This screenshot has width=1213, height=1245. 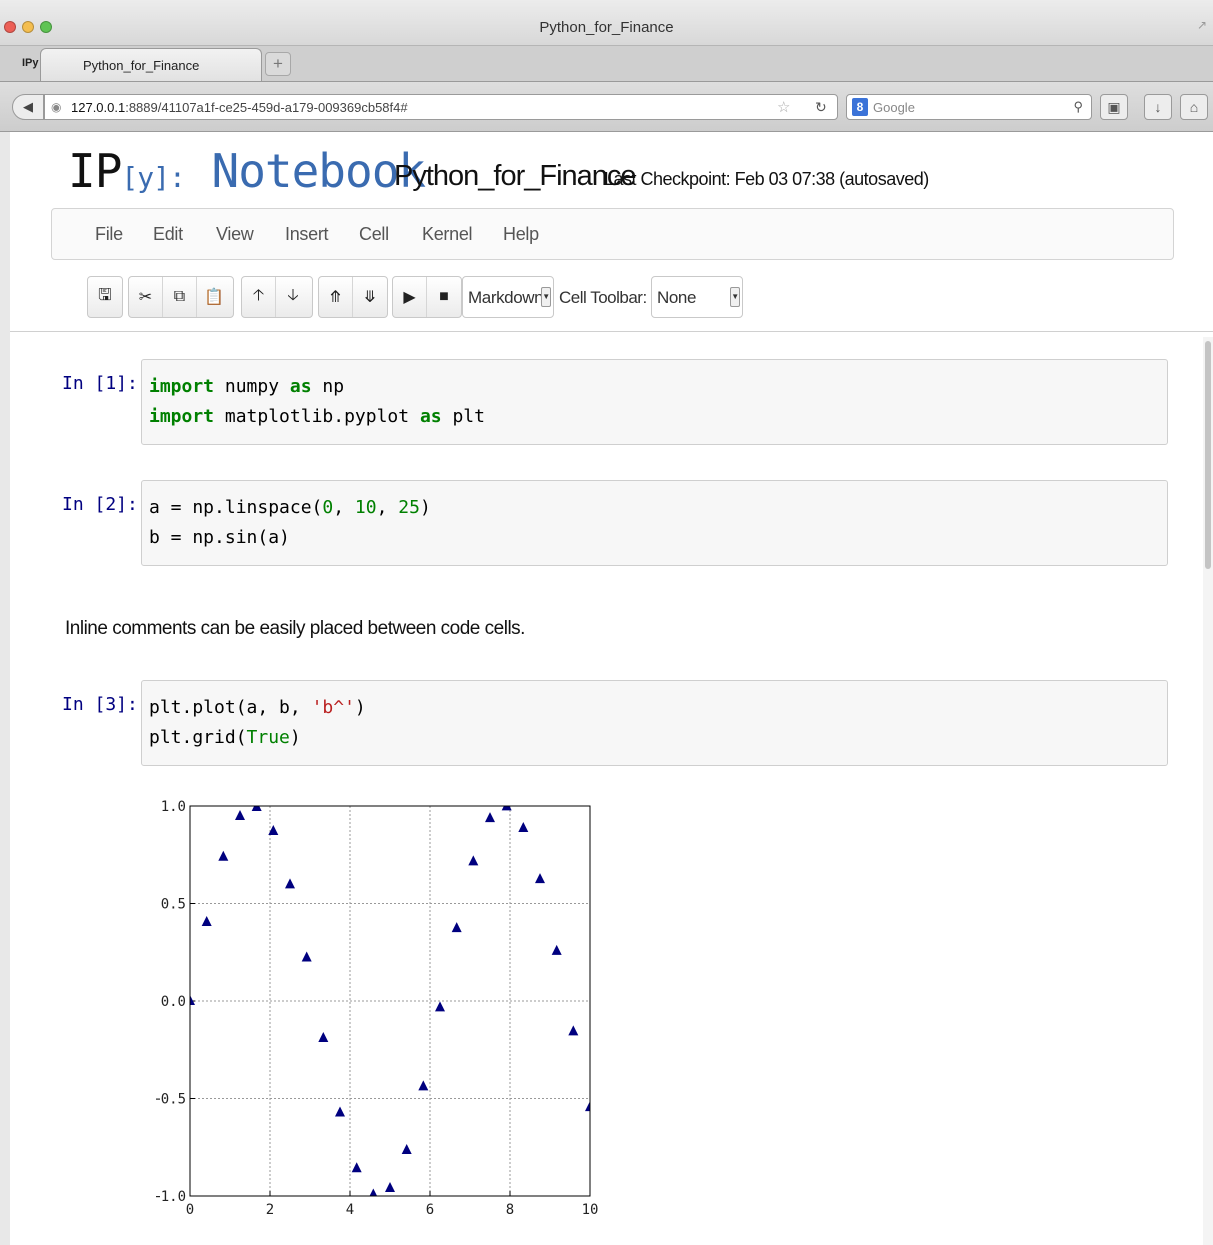 I want to click on new-tab-button: +, so click(x=278, y=64).